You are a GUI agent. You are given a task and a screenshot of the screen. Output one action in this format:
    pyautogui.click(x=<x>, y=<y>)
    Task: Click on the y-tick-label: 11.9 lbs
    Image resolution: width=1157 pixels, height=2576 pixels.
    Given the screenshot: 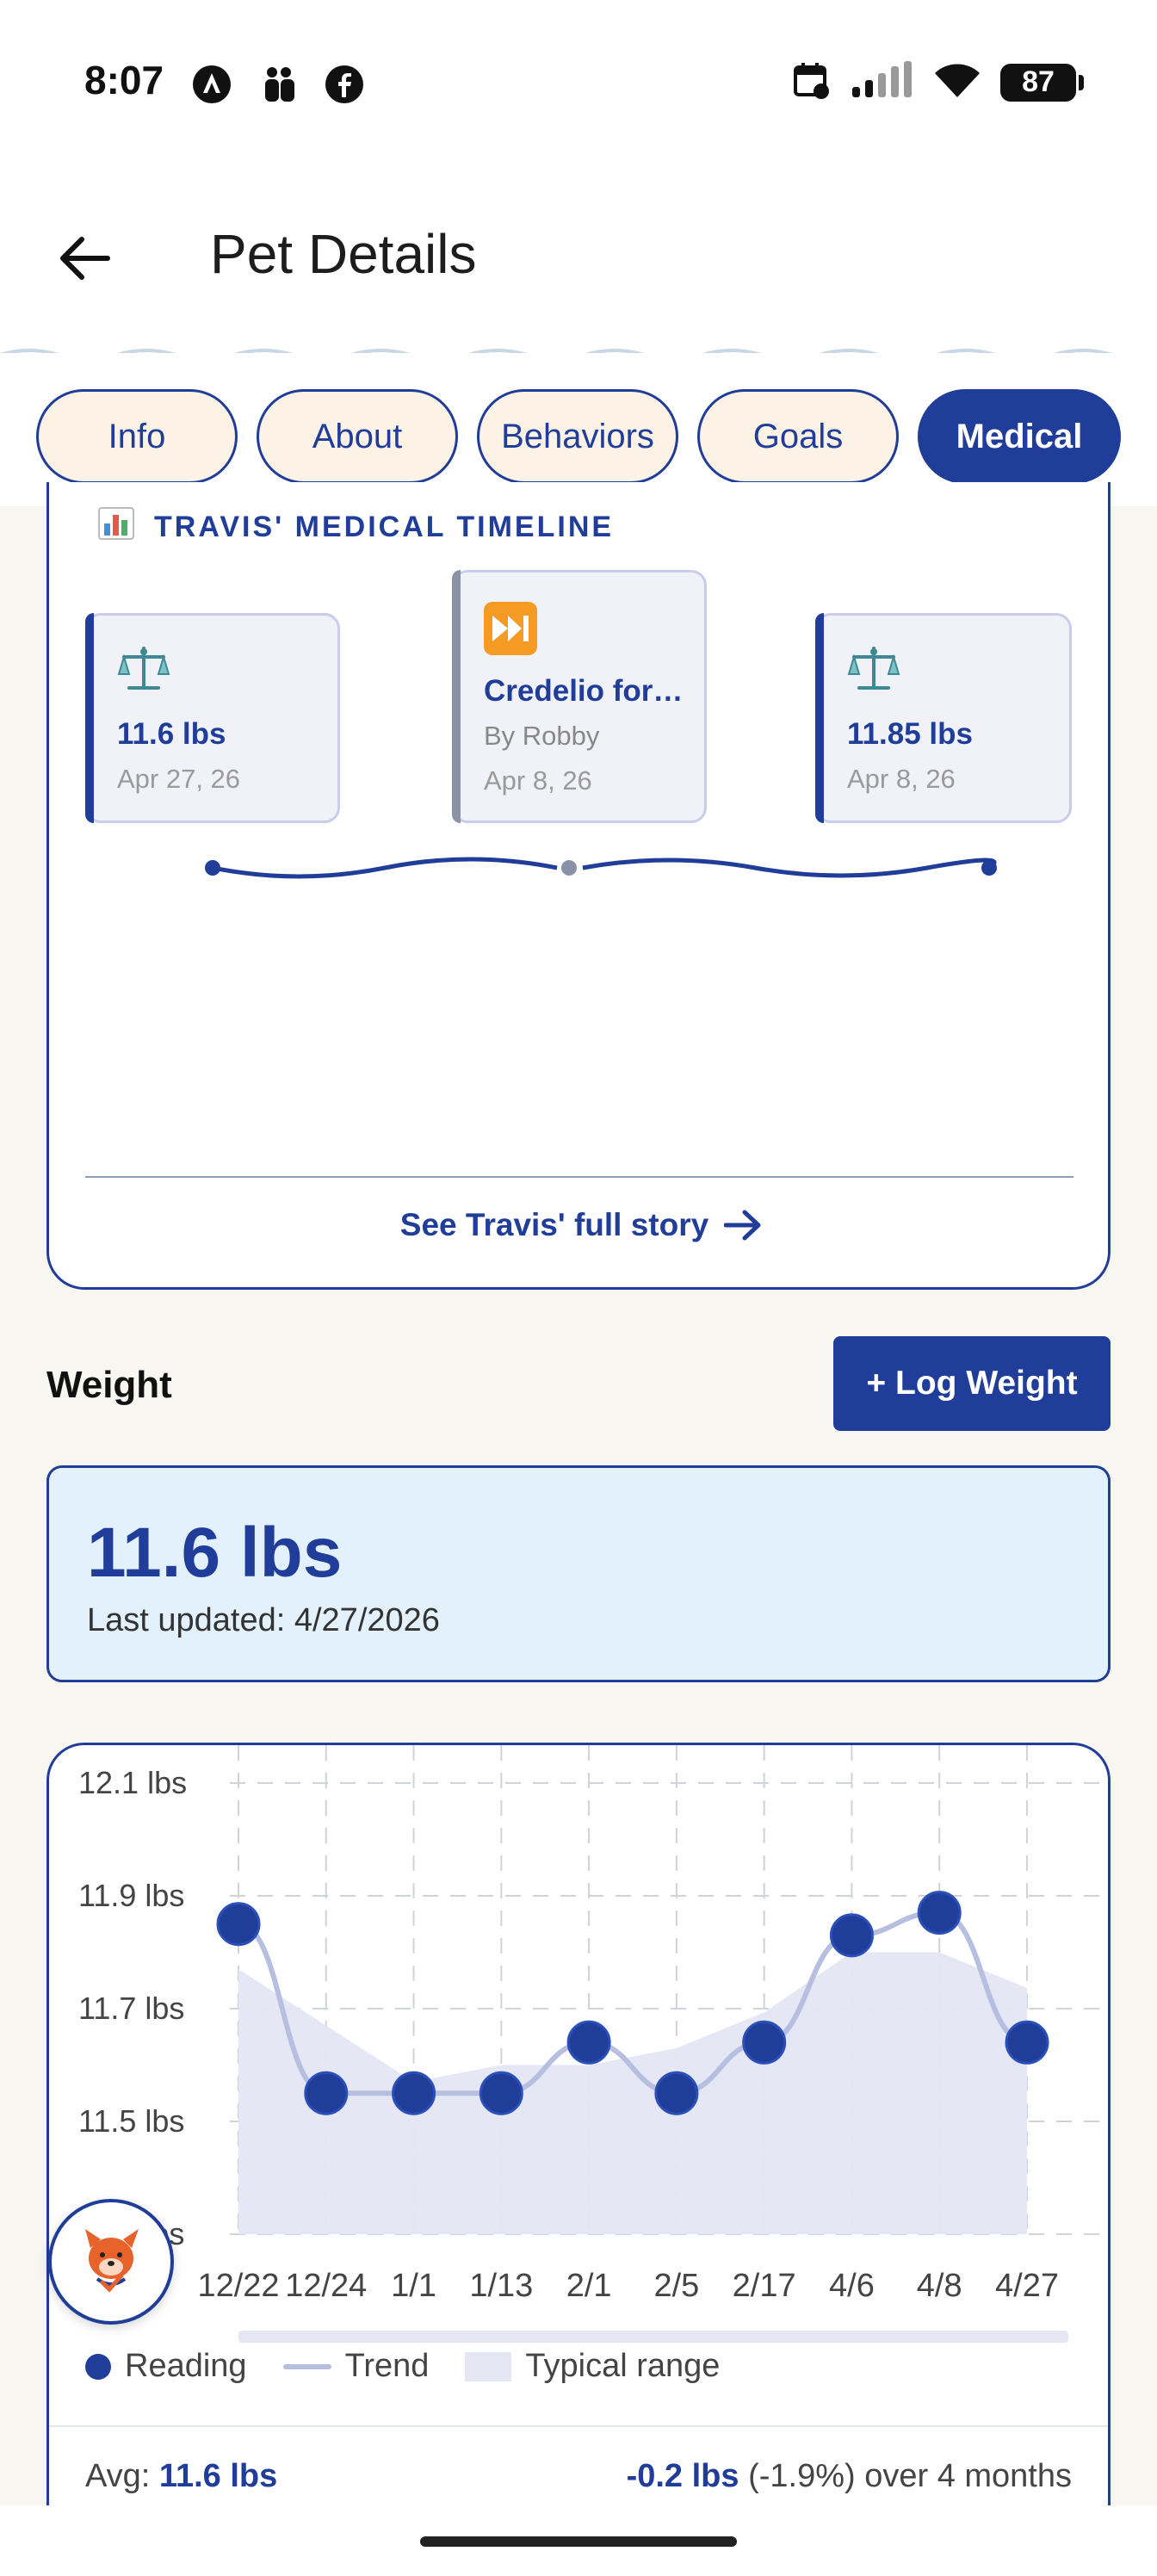 What is the action you would take?
    pyautogui.click(x=131, y=1895)
    